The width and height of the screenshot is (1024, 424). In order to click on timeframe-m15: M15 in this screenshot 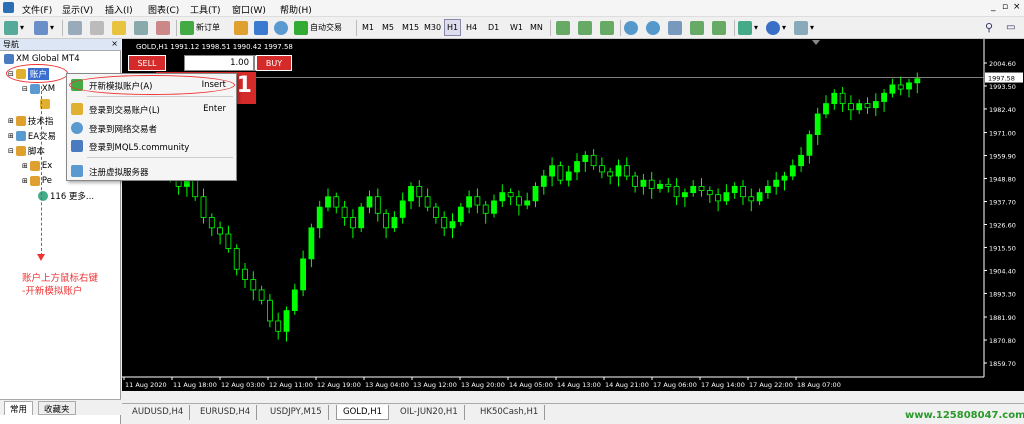, I will do `click(410, 27)`.